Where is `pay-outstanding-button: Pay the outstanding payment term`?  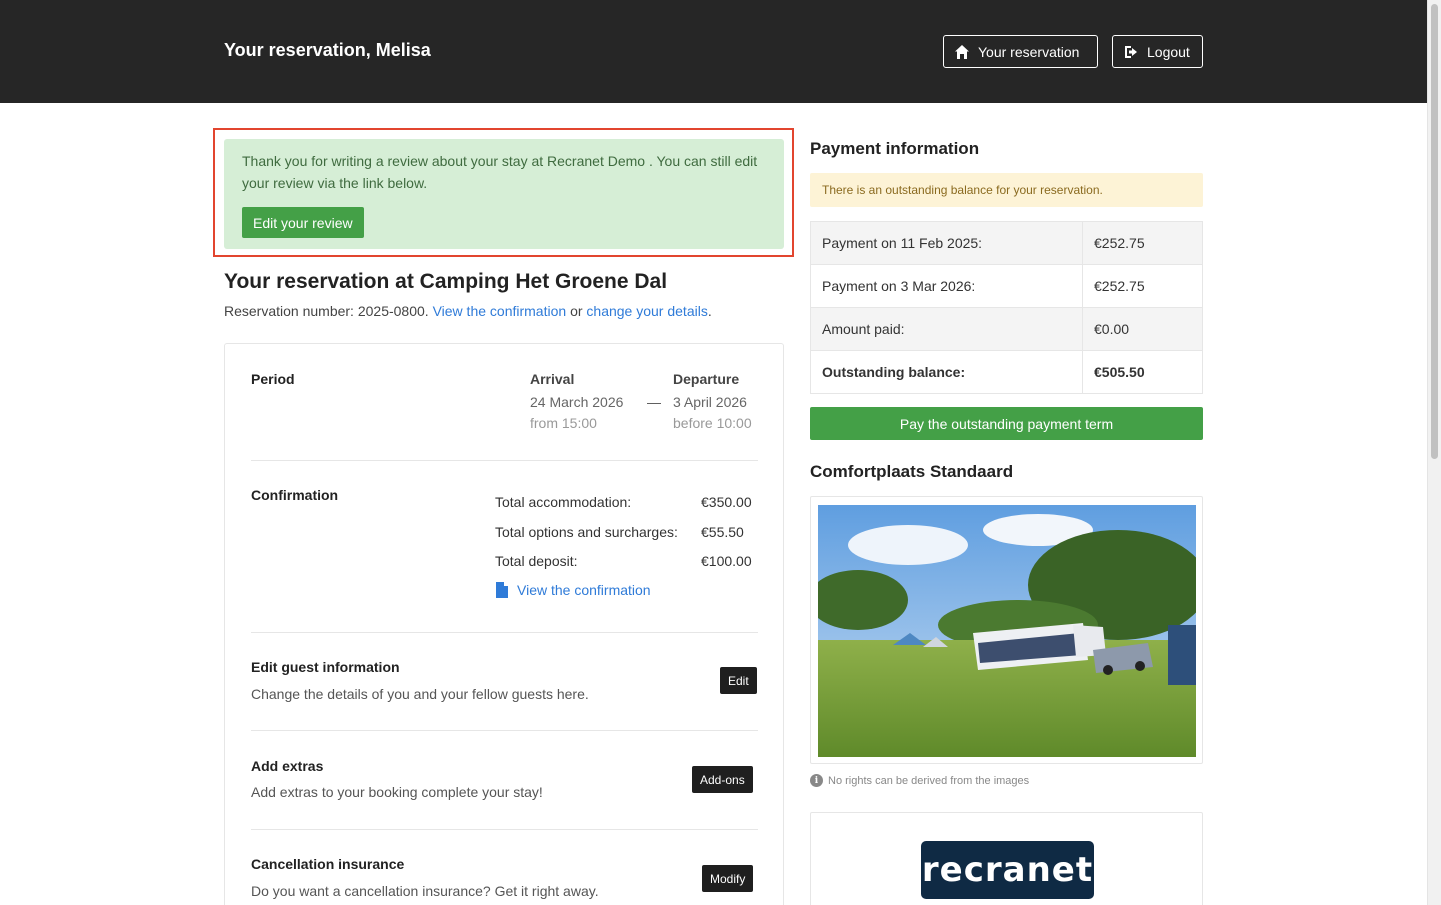
pay-outstanding-button: Pay the outstanding payment term is located at coordinates (1006, 423).